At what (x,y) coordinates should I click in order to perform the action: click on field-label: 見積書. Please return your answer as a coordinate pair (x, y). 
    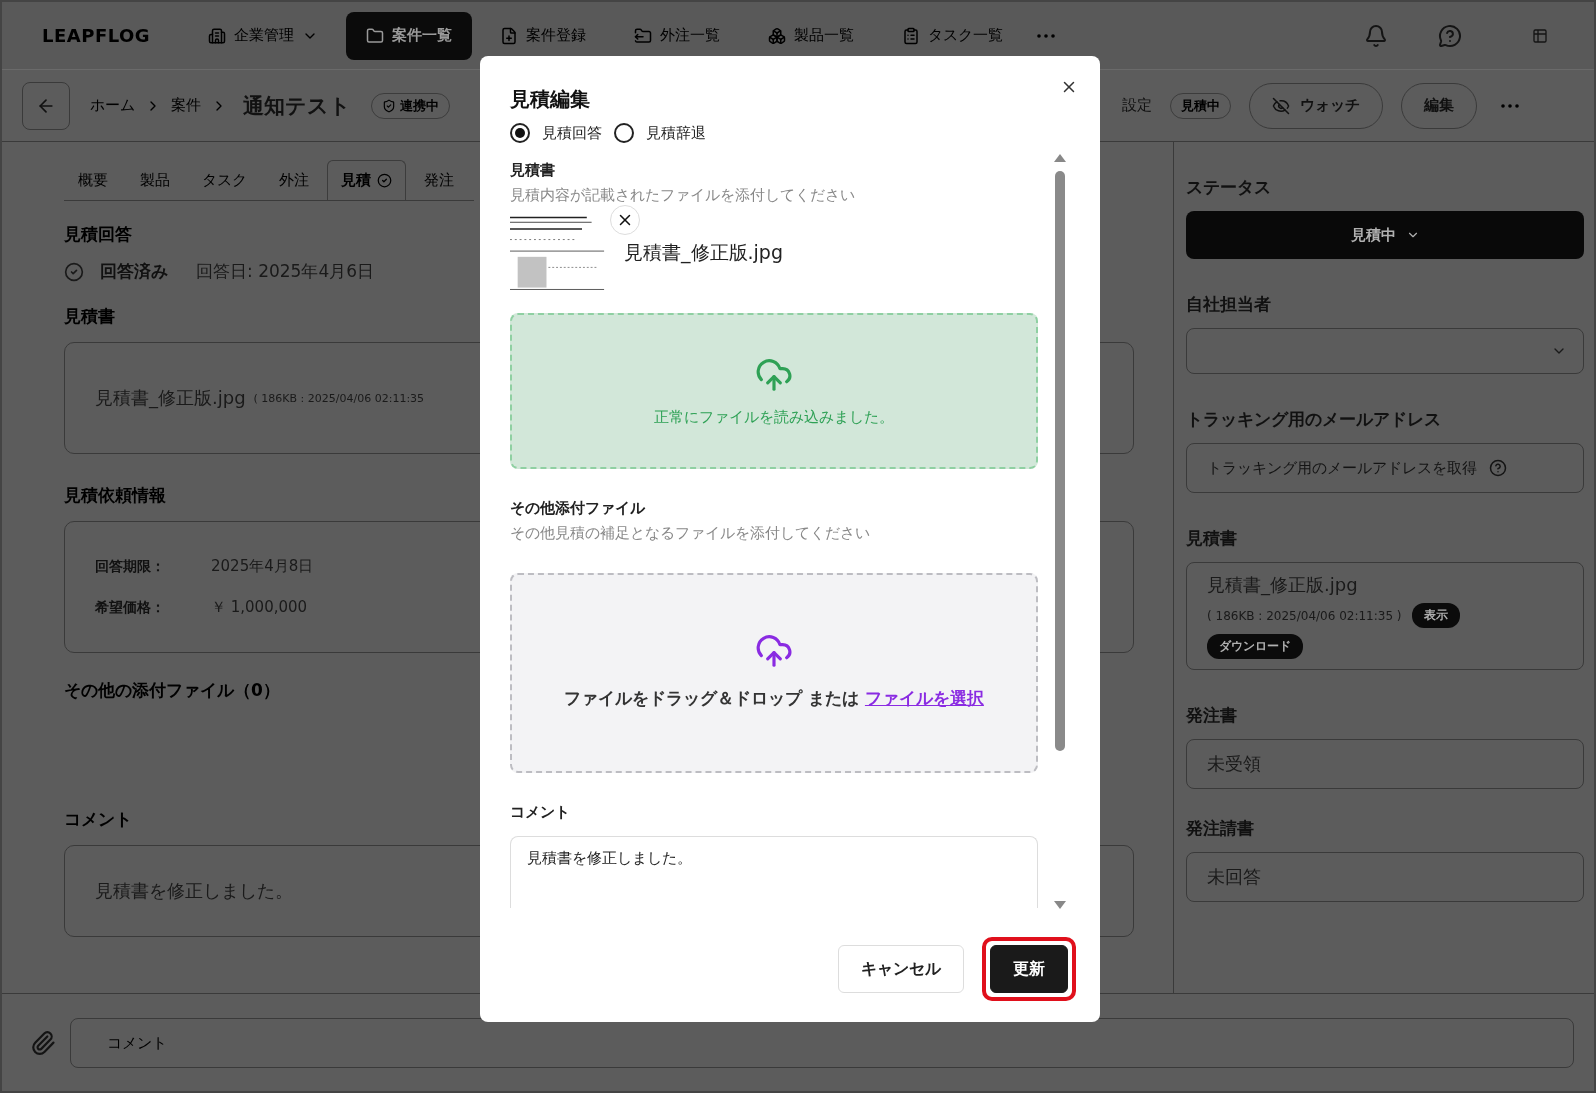
    Looking at the image, I should click on (533, 170).